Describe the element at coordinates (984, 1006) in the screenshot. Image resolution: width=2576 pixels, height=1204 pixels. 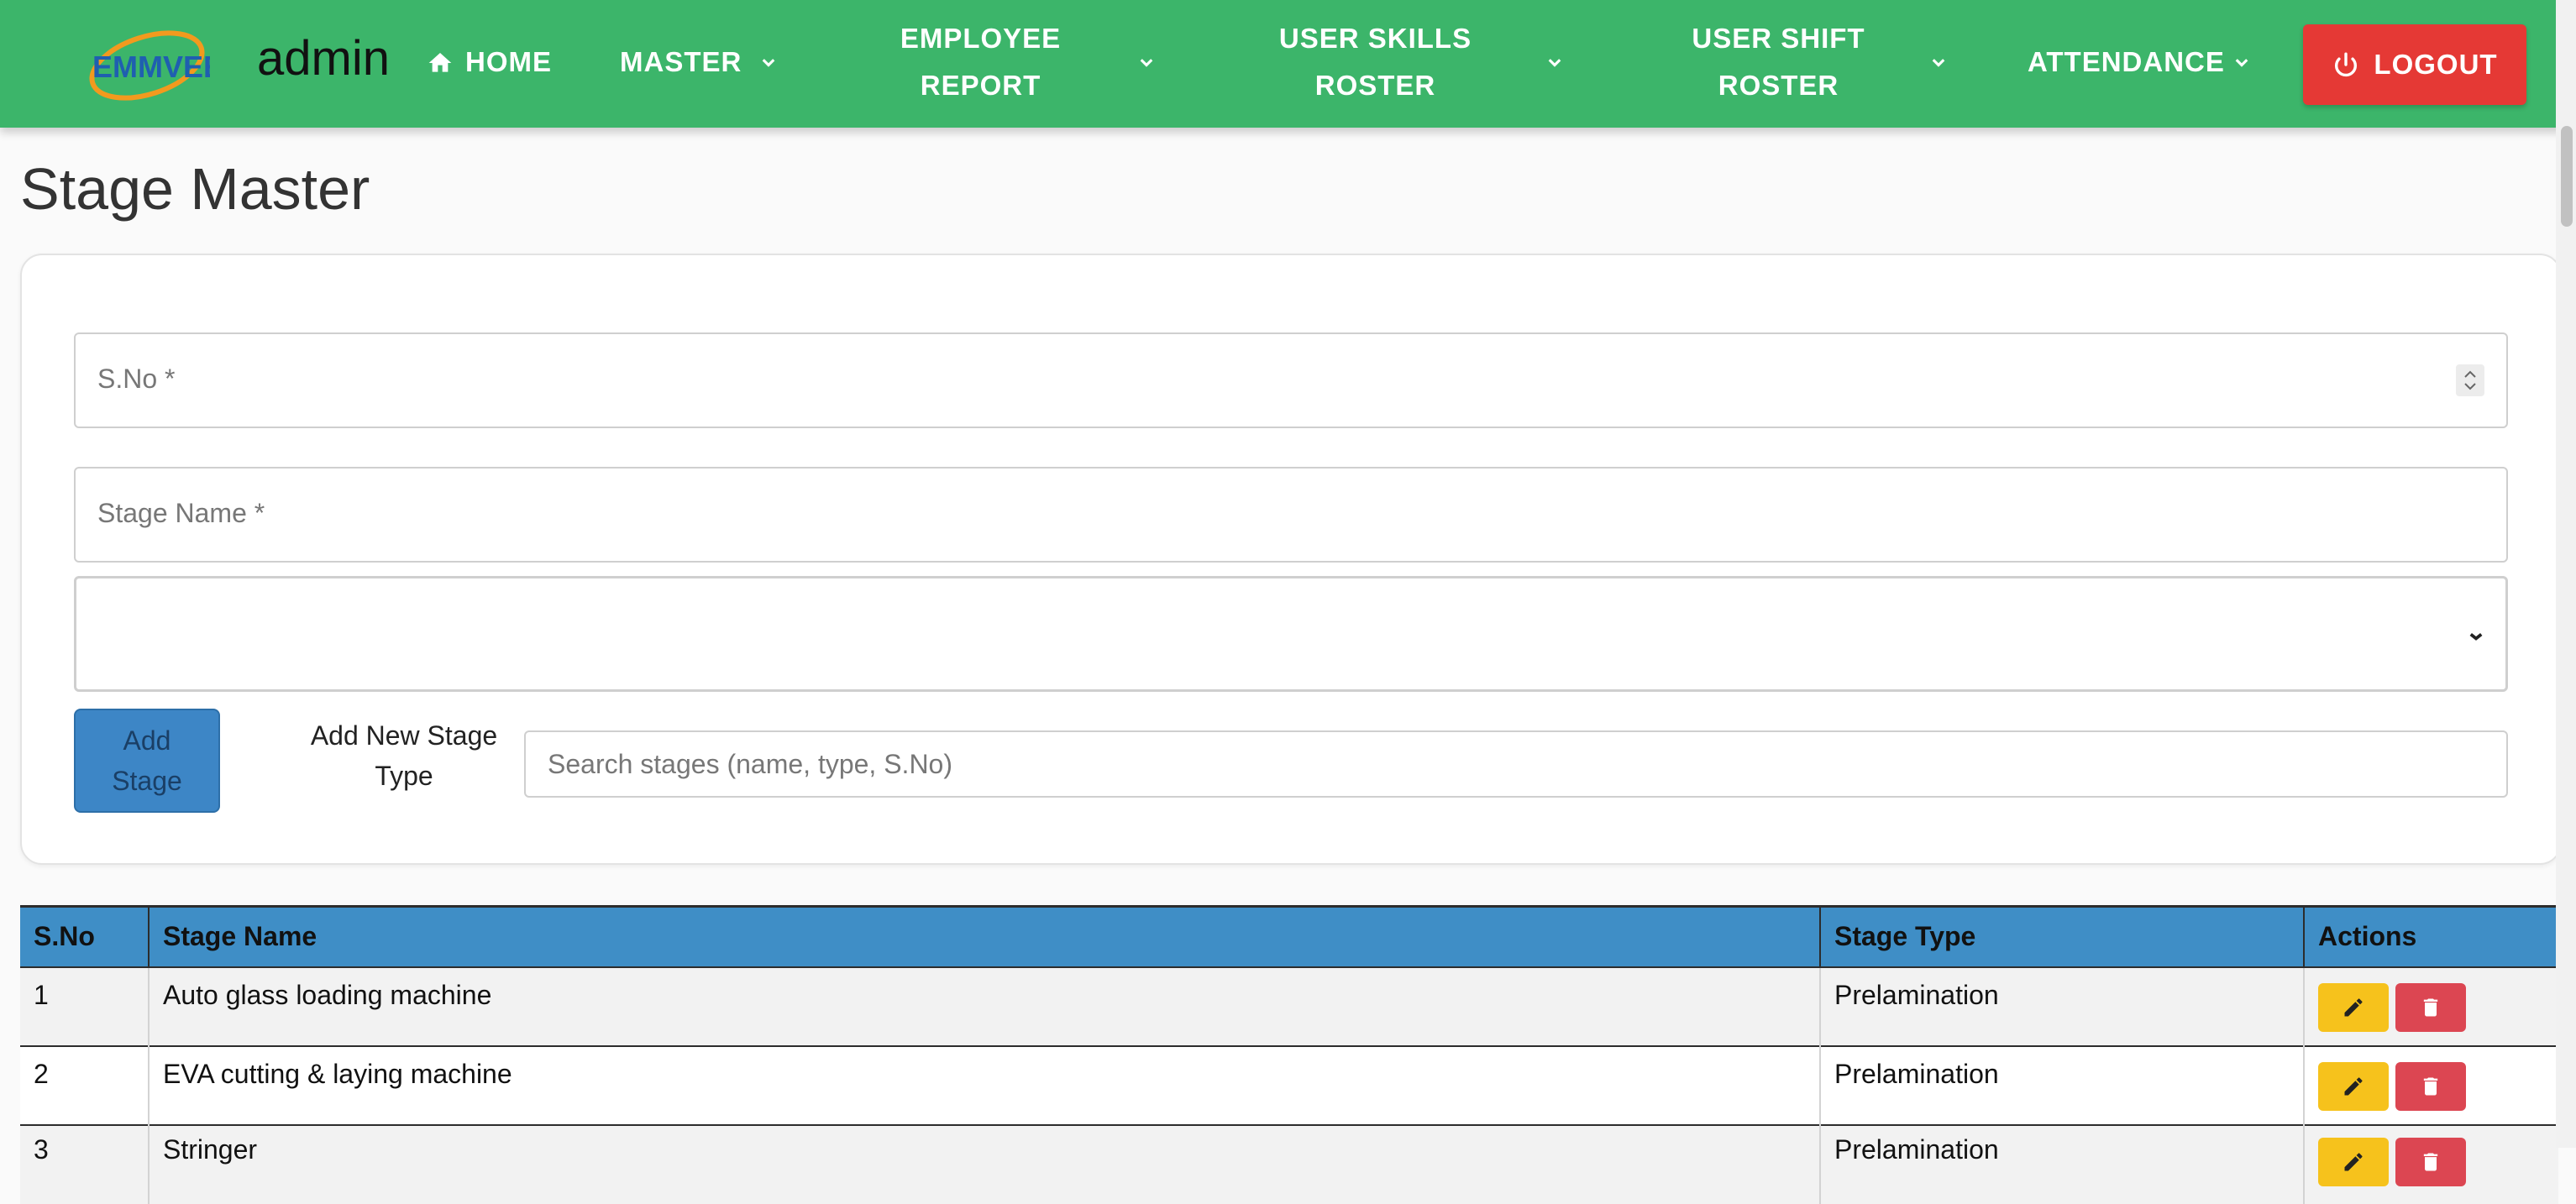
I see `cell-stage-name: Auto glass loading machine` at that location.